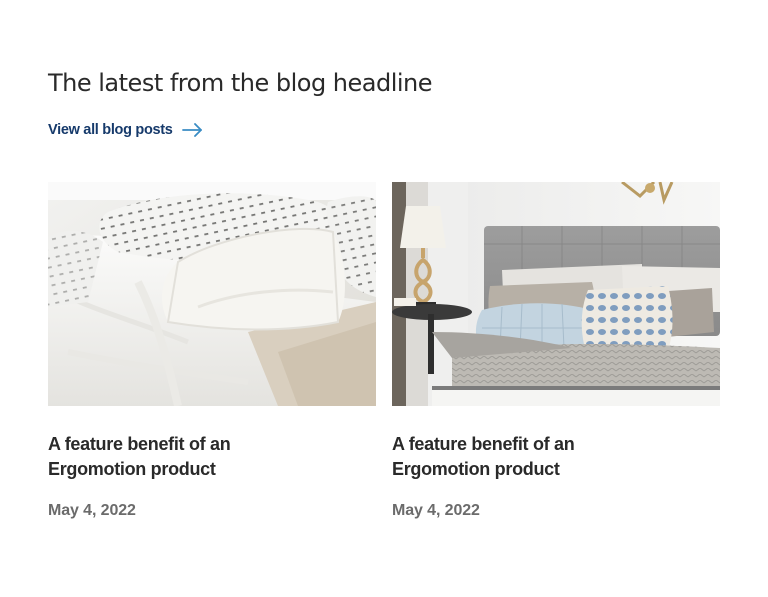 The width and height of the screenshot is (768, 597). What do you see at coordinates (193, 130) in the screenshot?
I see `arrow-right-icon` at bounding box center [193, 130].